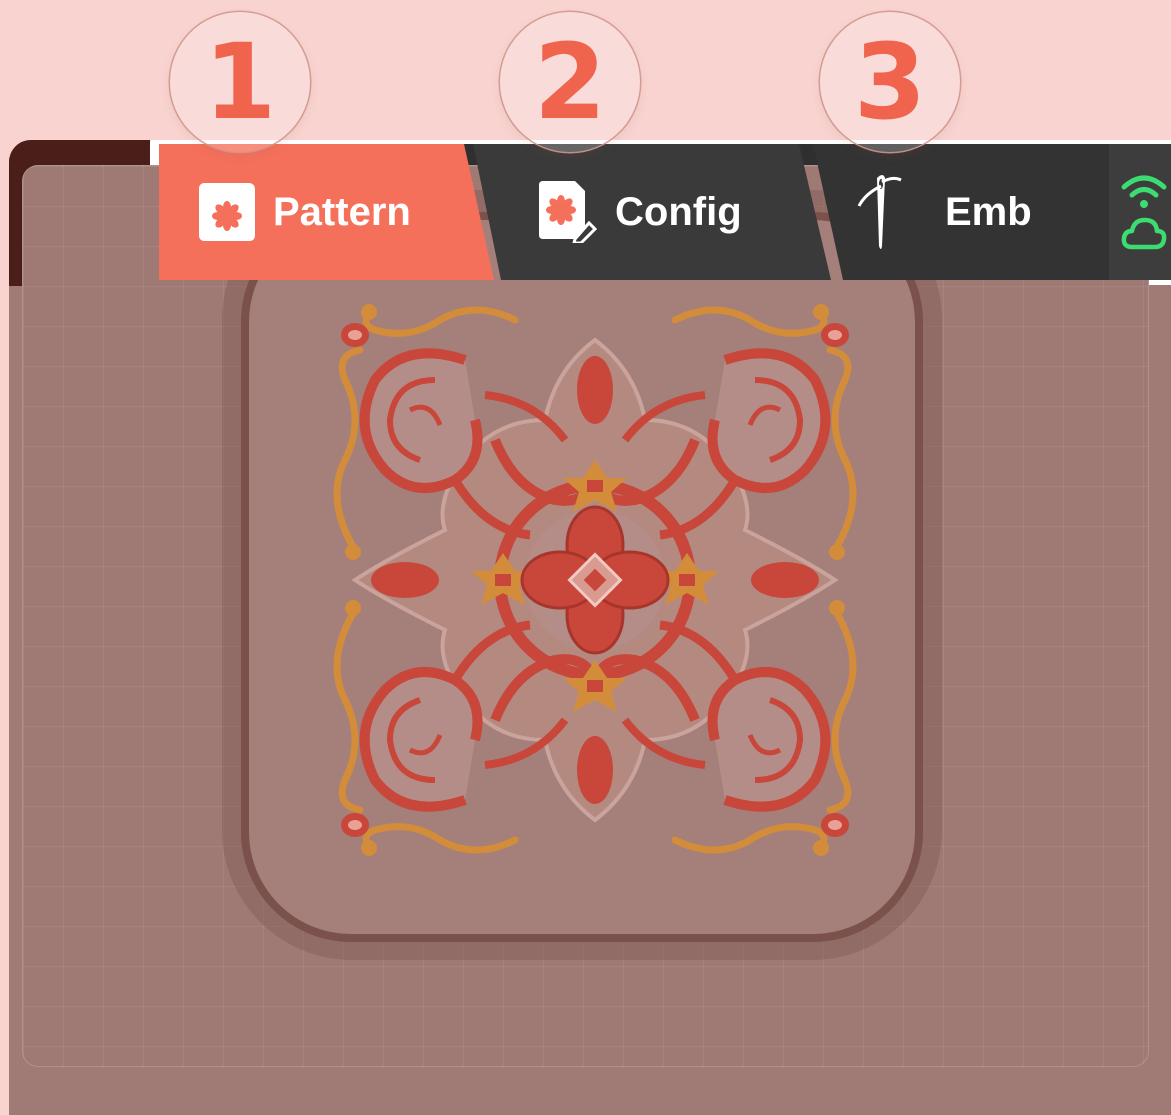 This screenshot has width=1171, height=1115. What do you see at coordinates (1140, 212) in the screenshot?
I see `connection-status` at bounding box center [1140, 212].